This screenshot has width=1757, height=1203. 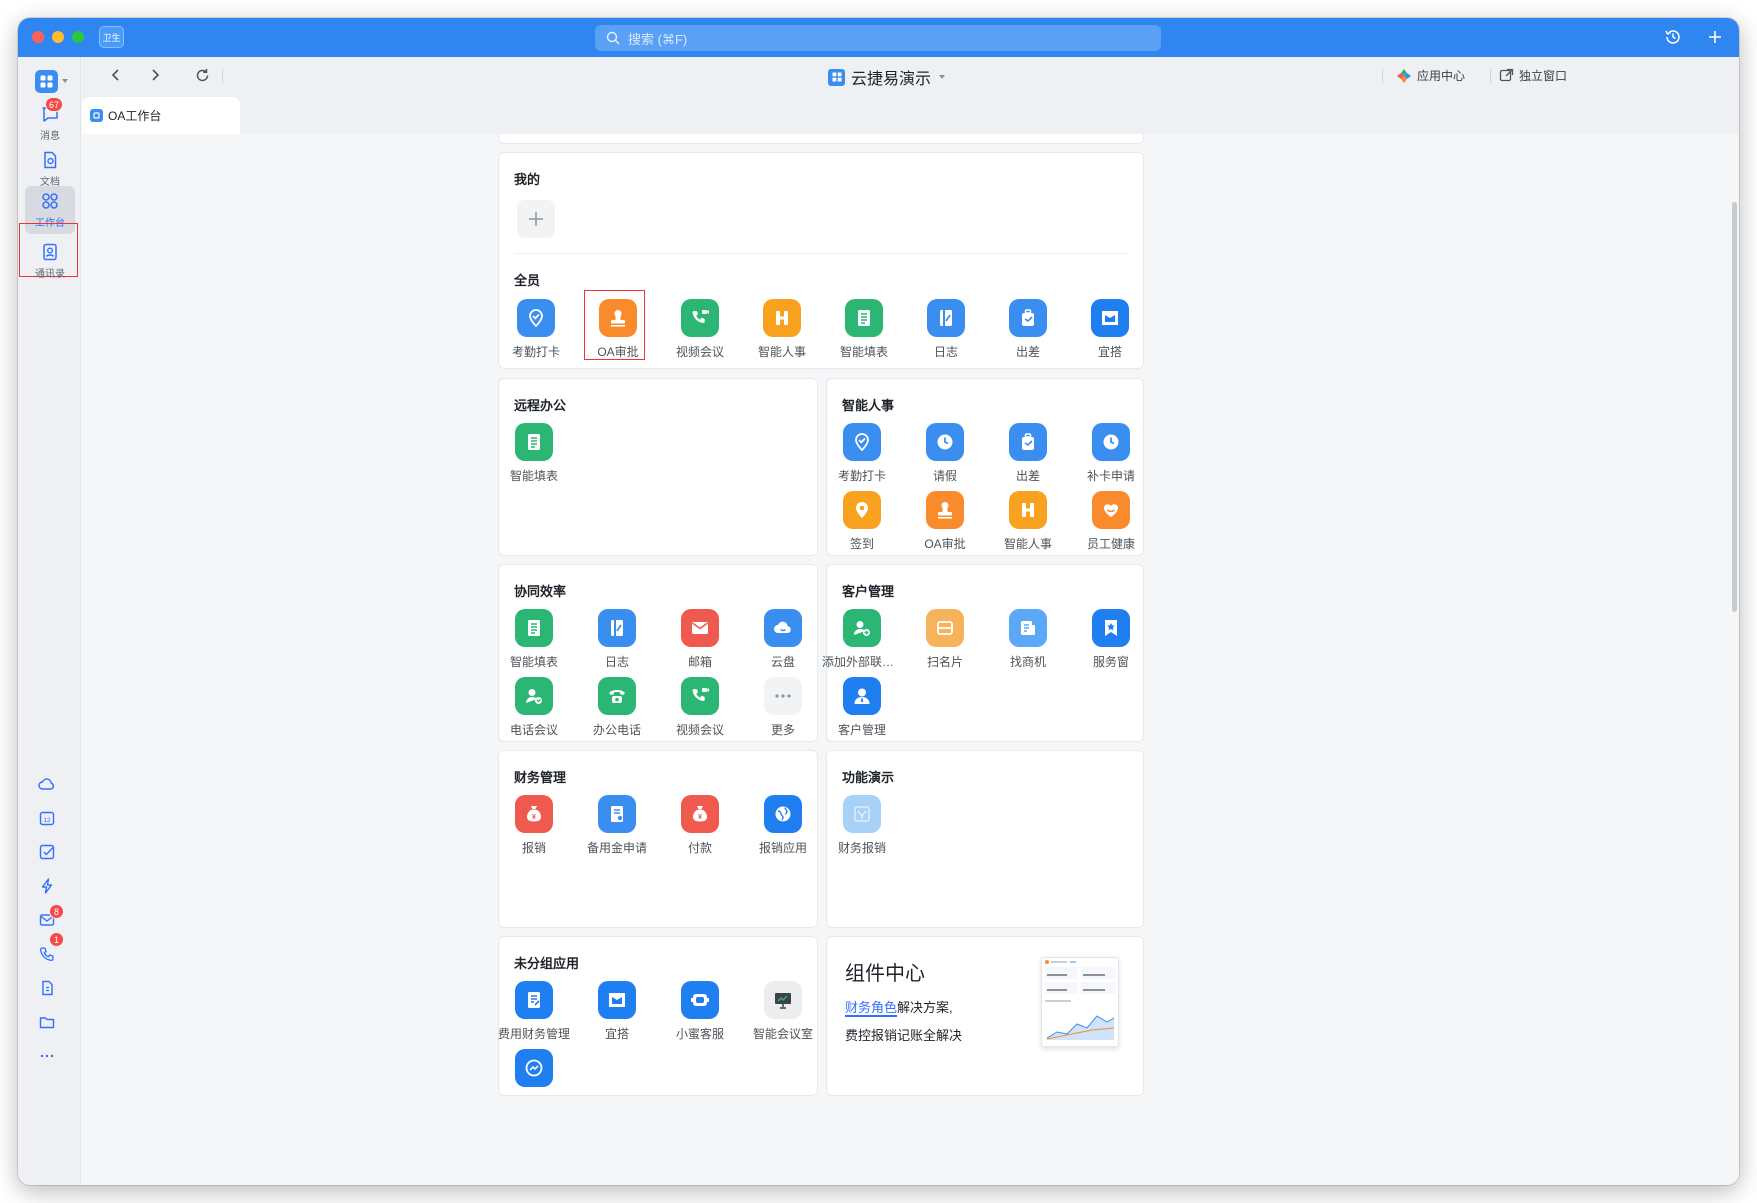 I want to click on analytics-icon, so click(x=534, y=1068).